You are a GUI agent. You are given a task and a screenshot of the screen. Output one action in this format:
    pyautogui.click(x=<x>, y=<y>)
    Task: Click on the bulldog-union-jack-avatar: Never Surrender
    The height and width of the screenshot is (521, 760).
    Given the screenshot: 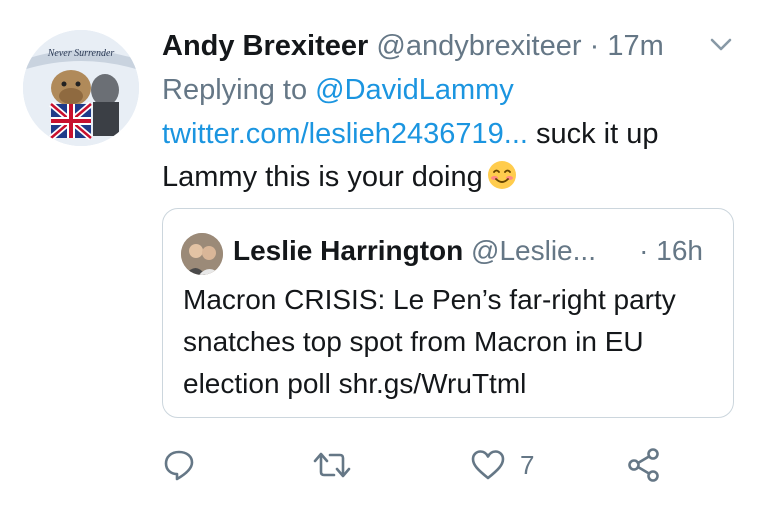 What is the action you would take?
    pyautogui.click(x=81, y=88)
    